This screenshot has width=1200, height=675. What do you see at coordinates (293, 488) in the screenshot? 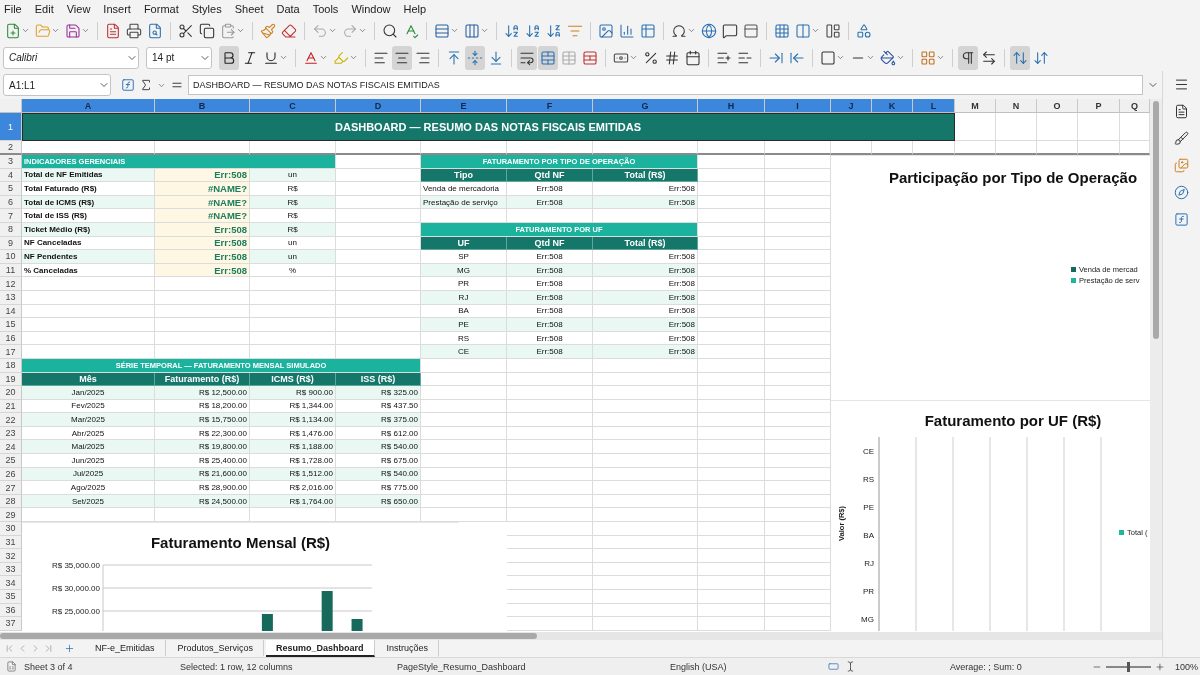
I see `table-cell: R$ 2,016.00` at bounding box center [293, 488].